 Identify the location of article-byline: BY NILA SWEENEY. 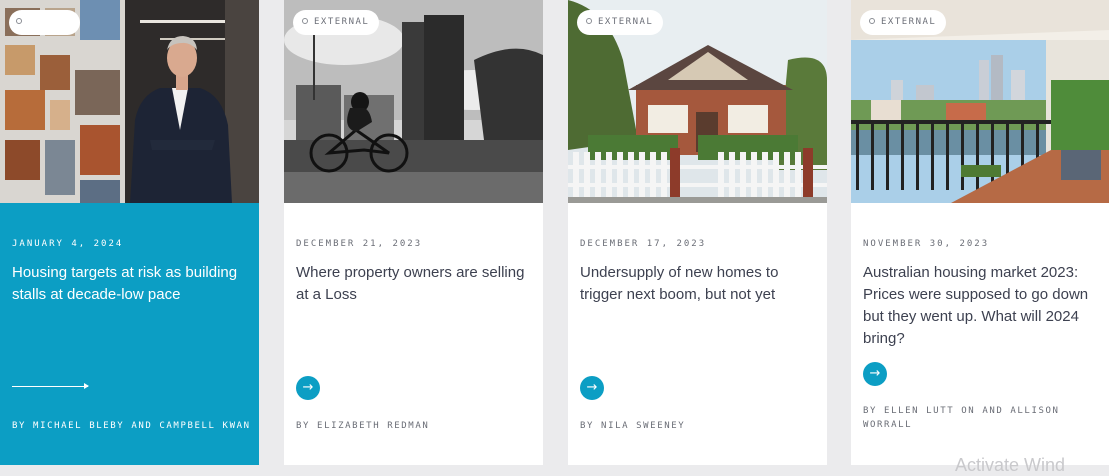
(633, 426).